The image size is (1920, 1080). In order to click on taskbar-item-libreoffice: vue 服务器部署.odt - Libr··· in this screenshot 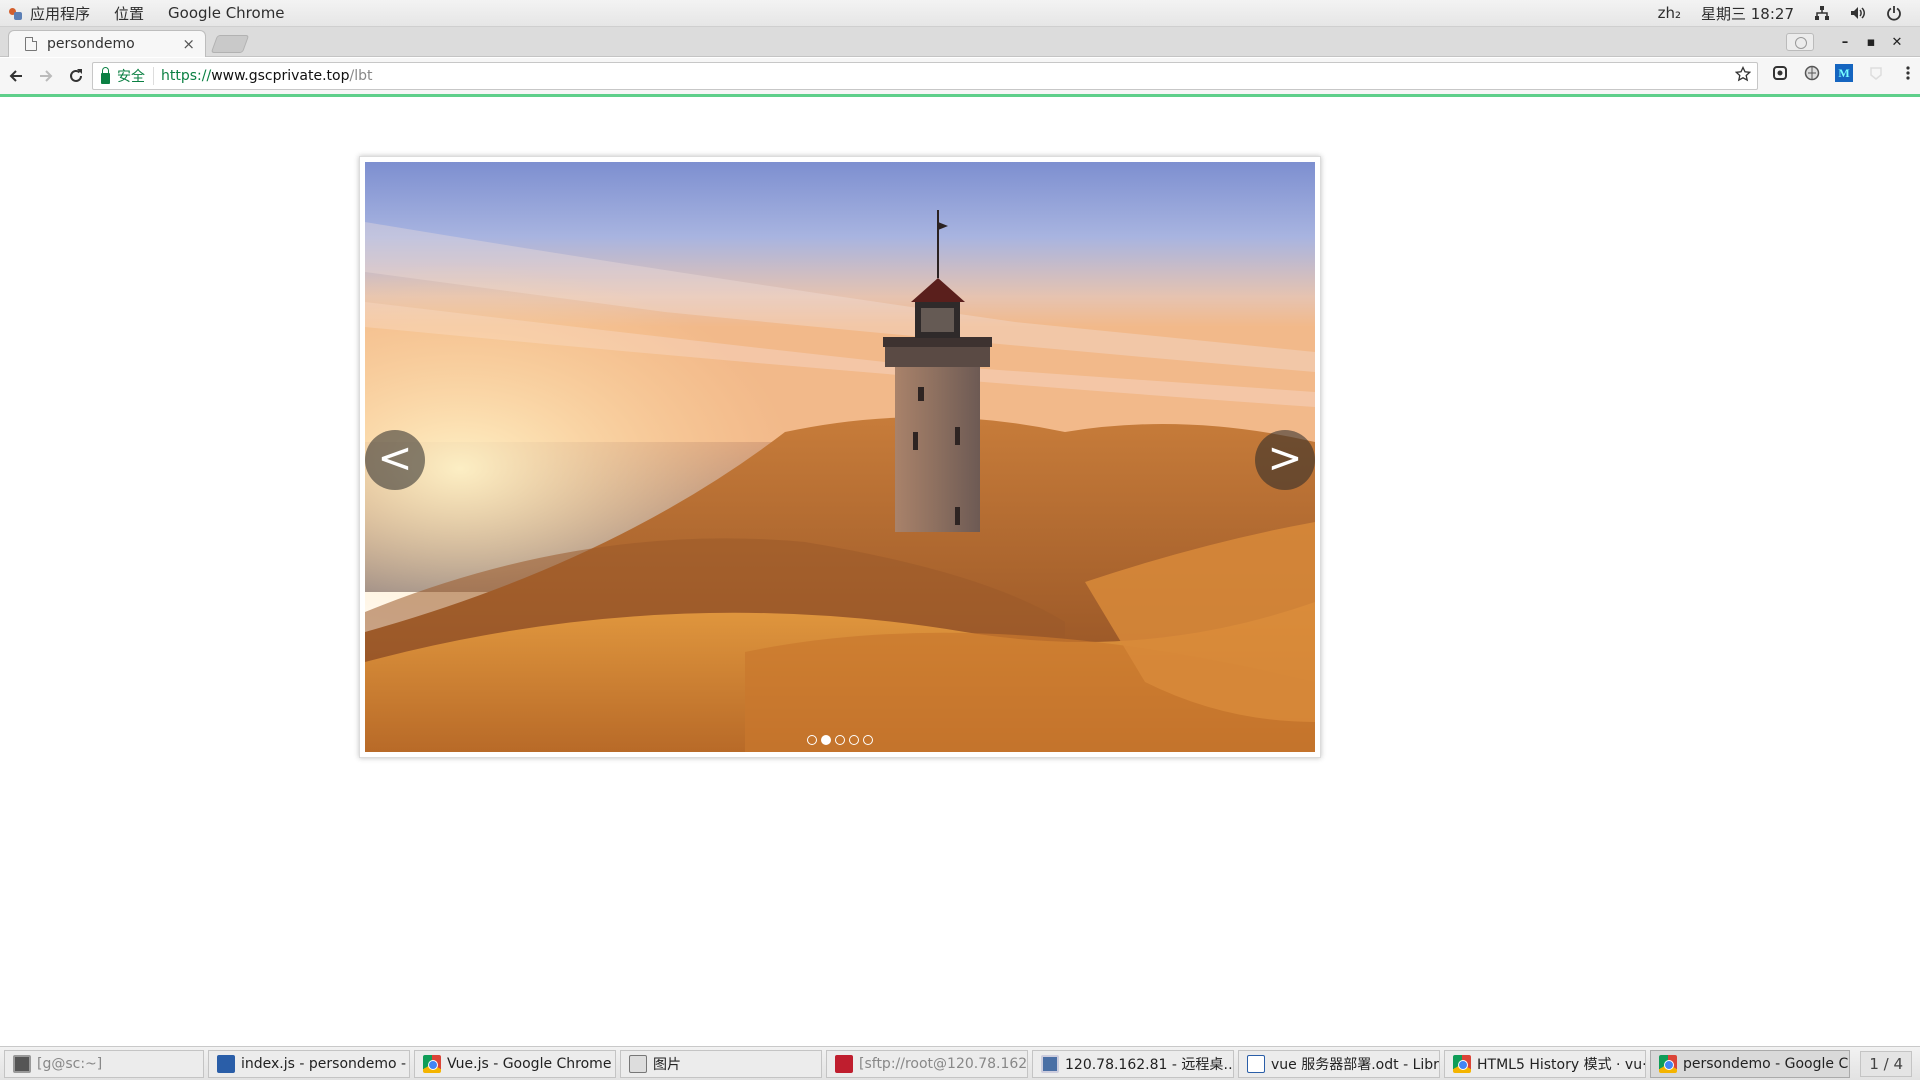, I will do `click(1339, 1063)`.